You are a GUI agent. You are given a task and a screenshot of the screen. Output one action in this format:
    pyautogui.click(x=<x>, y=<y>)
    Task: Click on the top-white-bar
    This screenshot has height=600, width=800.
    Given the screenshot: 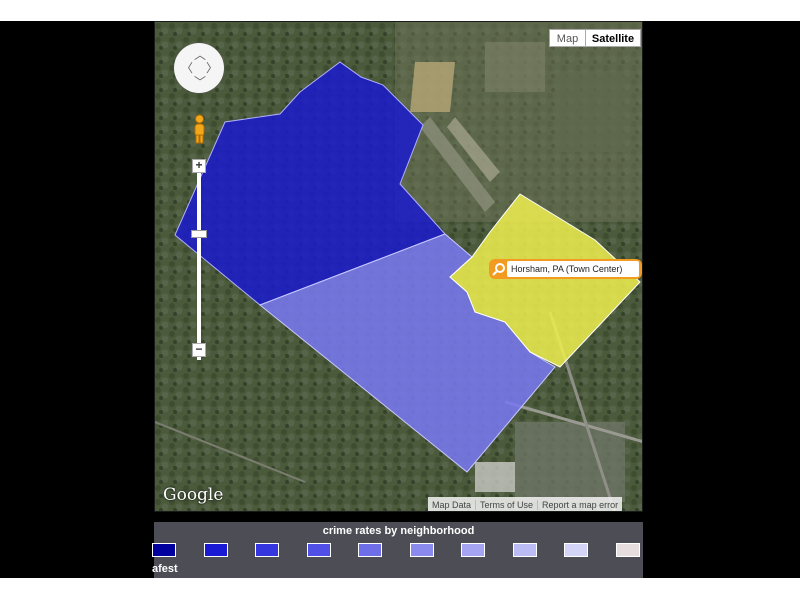 What is the action you would take?
    pyautogui.click(x=400, y=10)
    